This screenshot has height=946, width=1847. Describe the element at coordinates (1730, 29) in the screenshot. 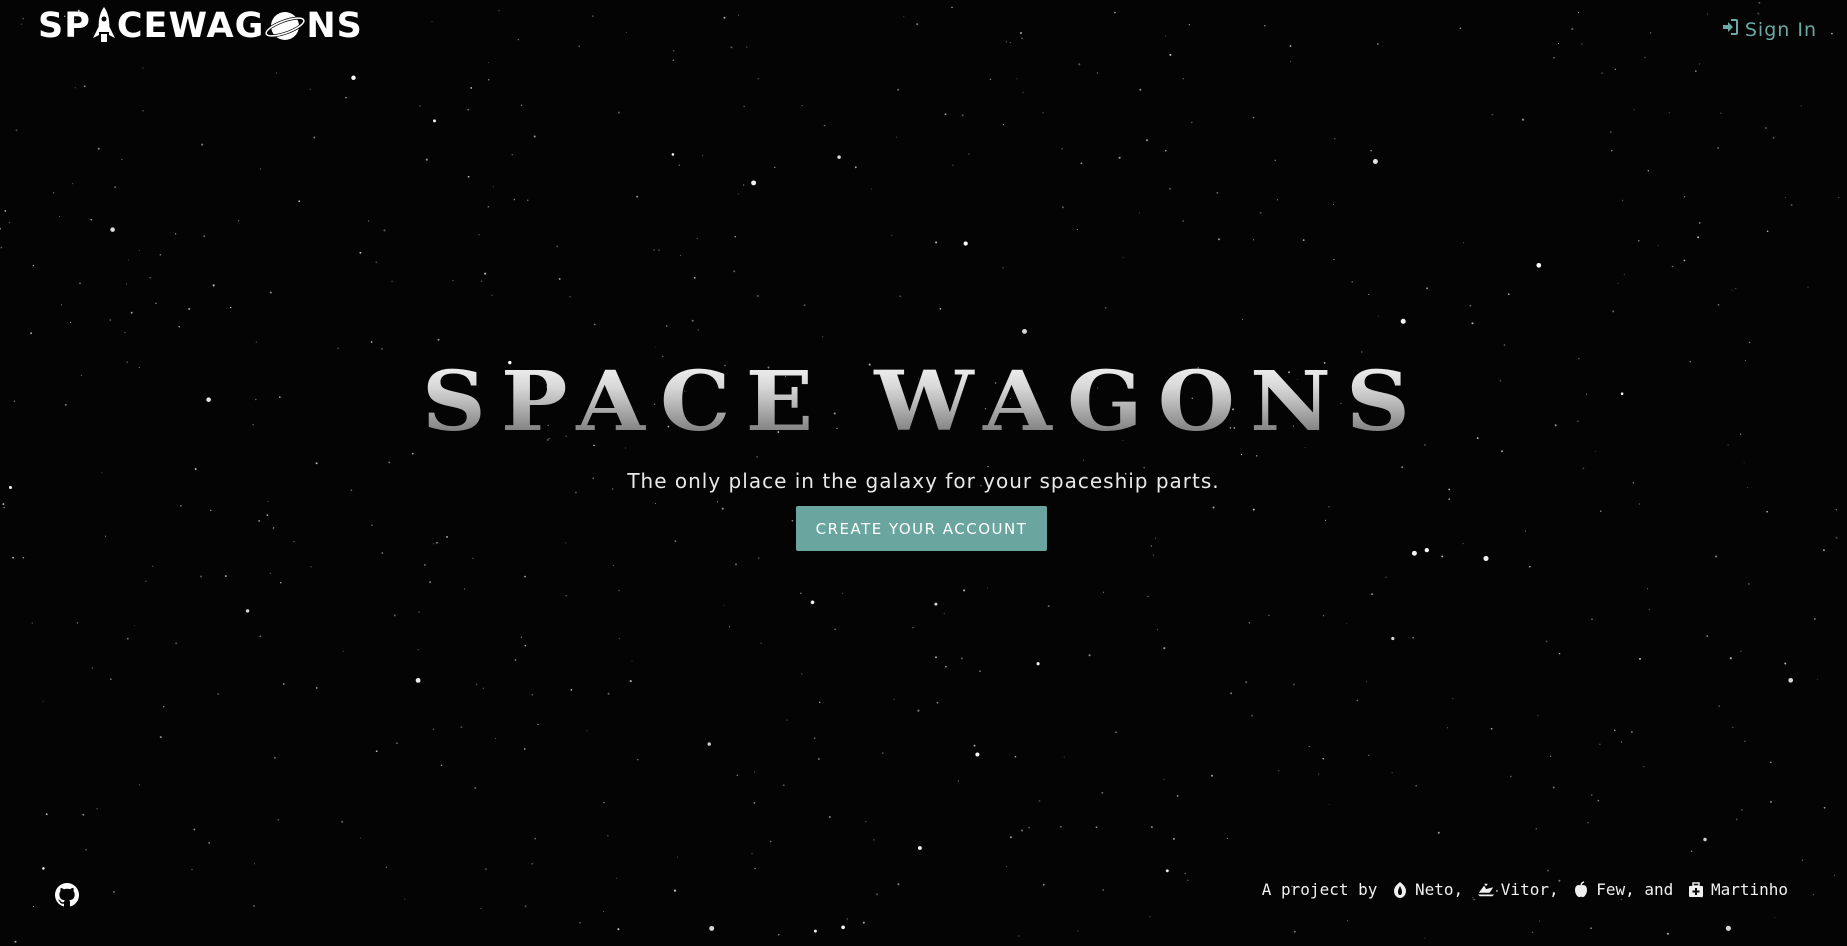

I see `sign-in-icon` at that location.